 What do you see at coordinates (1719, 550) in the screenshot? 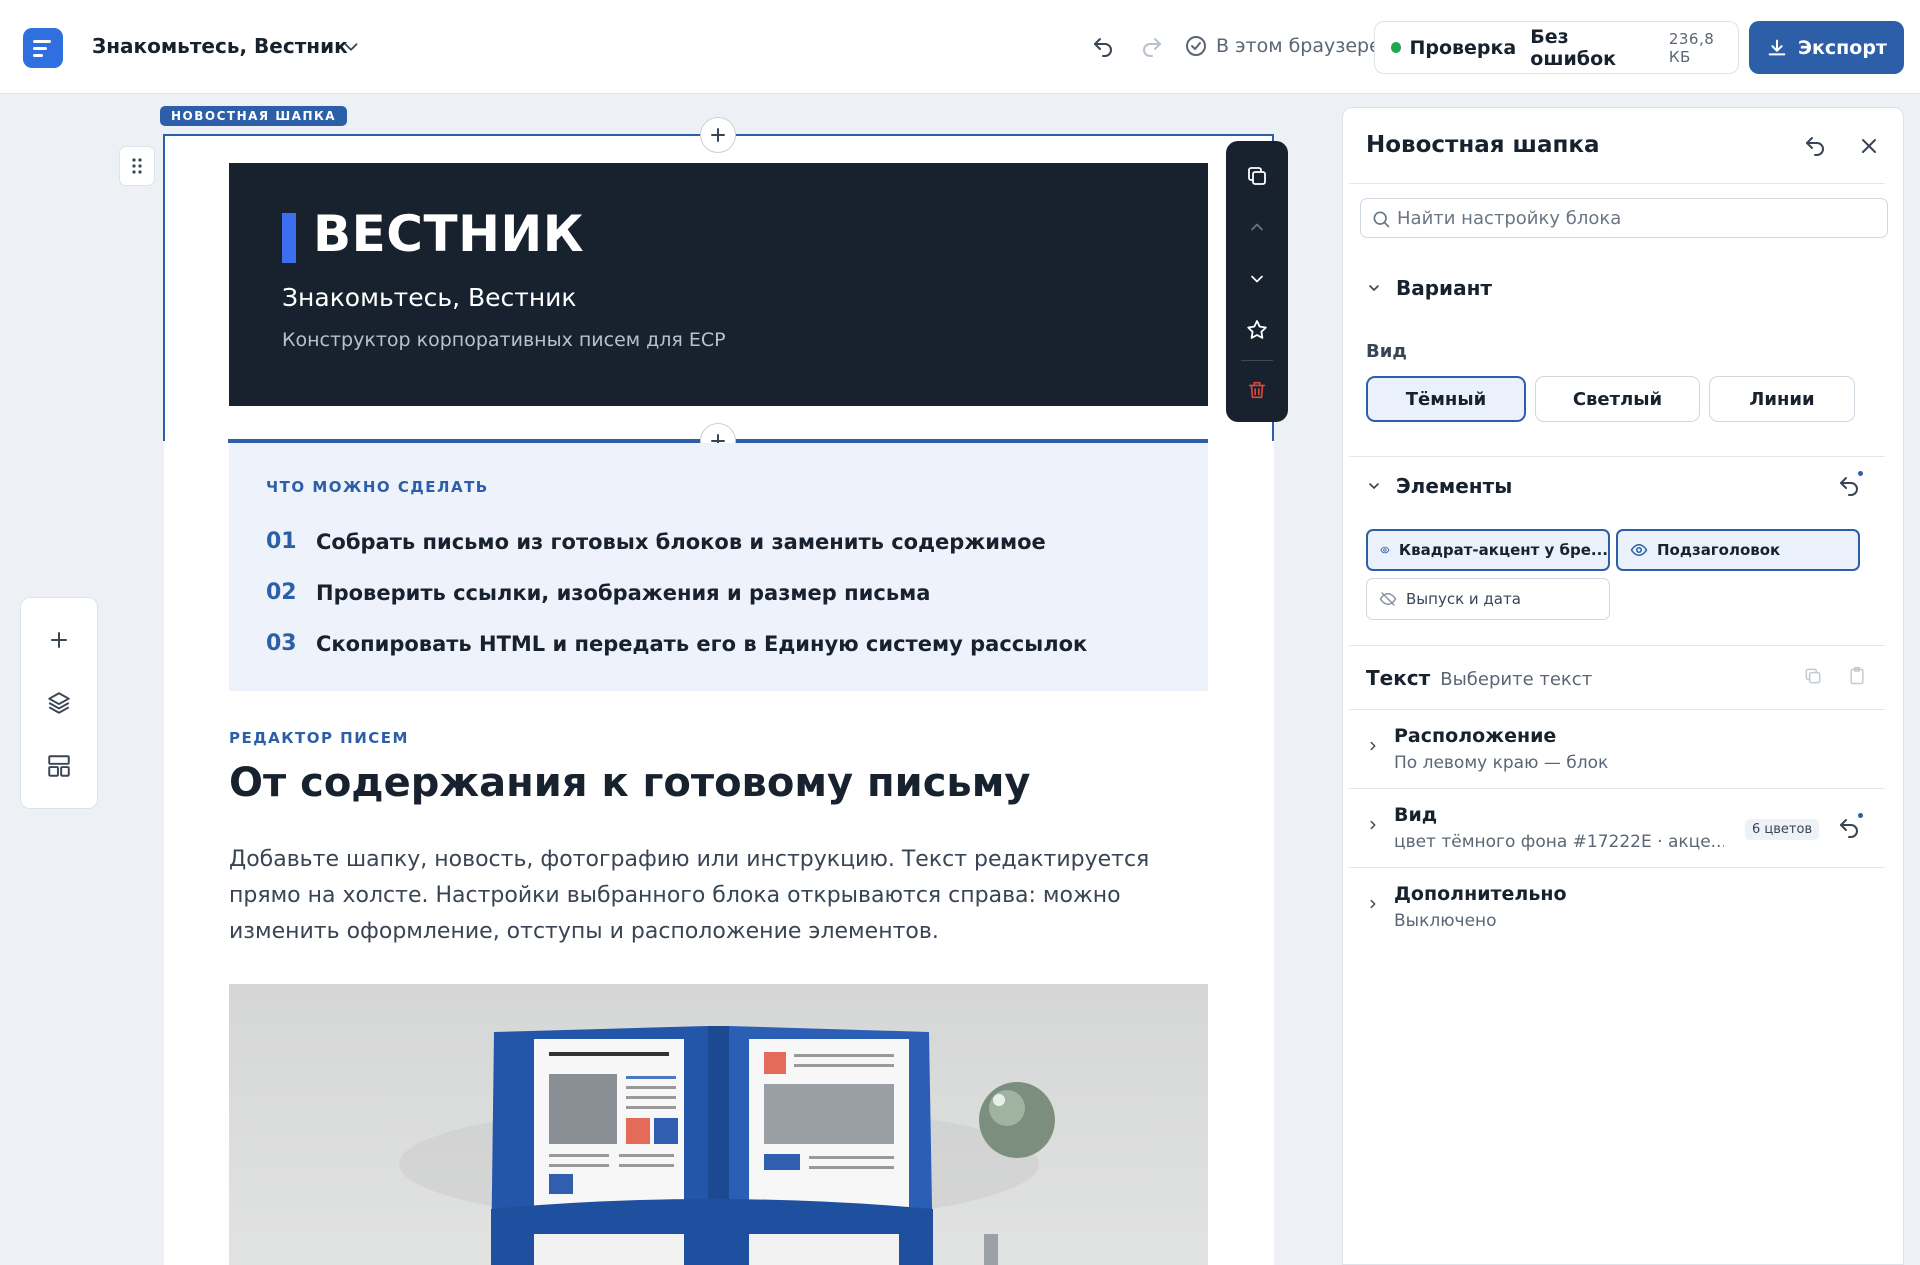
I see `chip-label: Подзаголовок` at bounding box center [1719, 550].